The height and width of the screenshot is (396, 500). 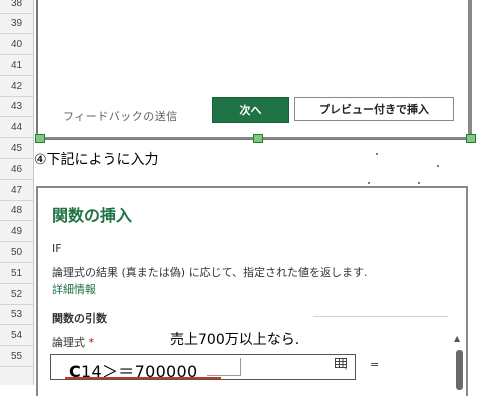 I want to click on sales-annotation: 売上700万以上なら., so click(x=235, y=339).